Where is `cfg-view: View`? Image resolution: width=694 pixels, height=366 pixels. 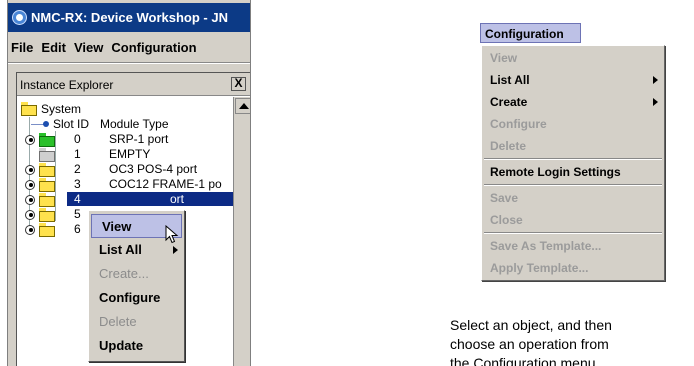 cfg-view: View is located at coordinates (575, 58).